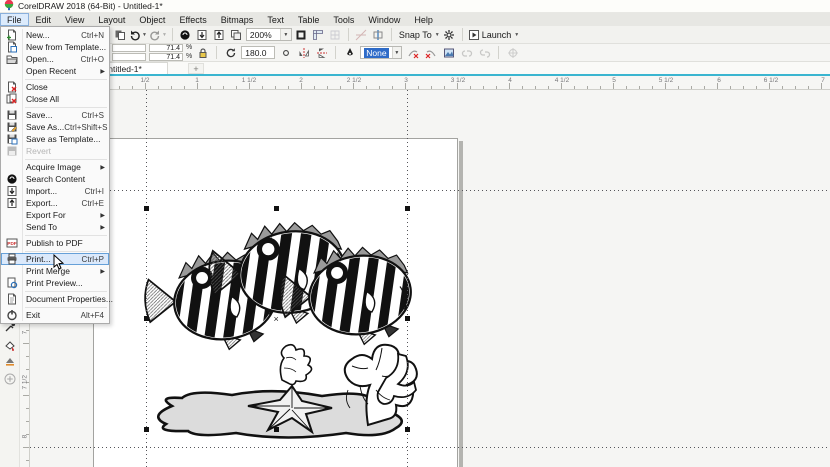 This screenshot has height=467, width=830. What do you see at coordinates (55, 35) in the screenshot?
I see `file-menu-item-new: New... Ctrl+N` at bounding box center [55, 35].